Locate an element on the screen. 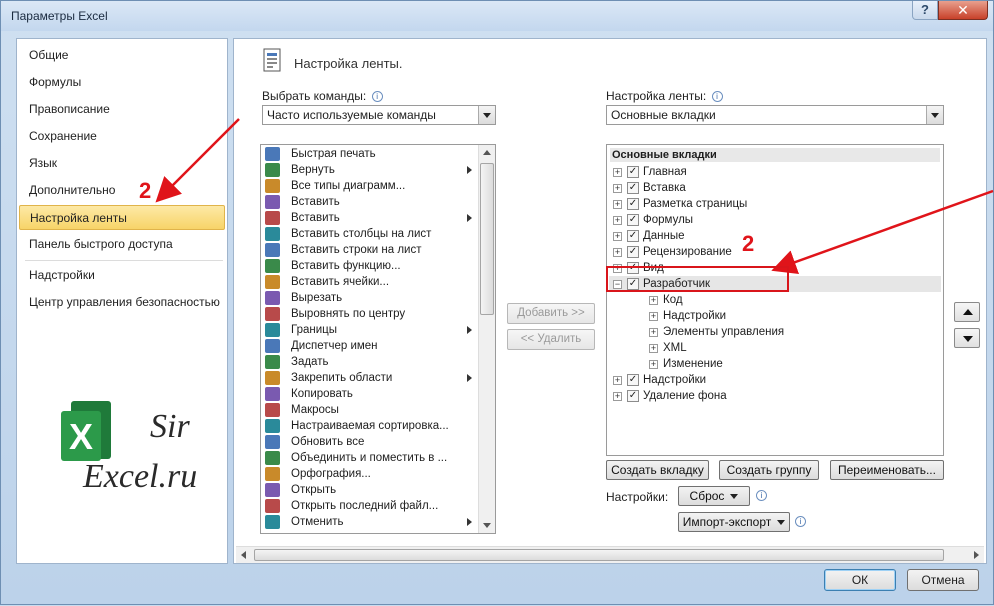 This screenshot has width=994, height=606. command-item: Быстрая печать is located at coordinates (371, 154).